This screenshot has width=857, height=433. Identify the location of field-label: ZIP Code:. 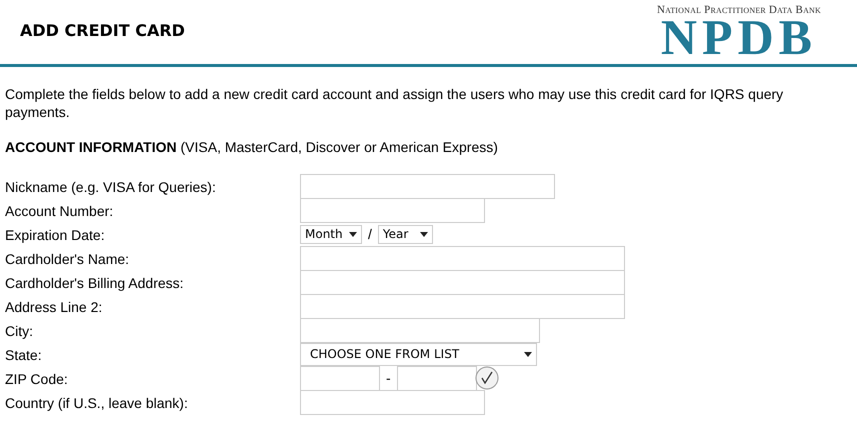
(37, 379).